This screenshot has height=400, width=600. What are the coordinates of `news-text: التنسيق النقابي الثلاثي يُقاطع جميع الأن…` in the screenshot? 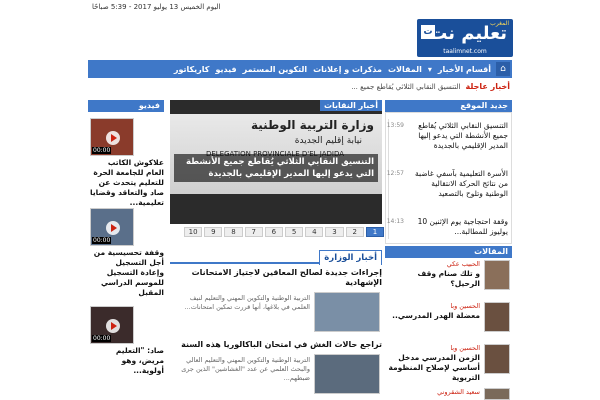 It's located at (460, 136).